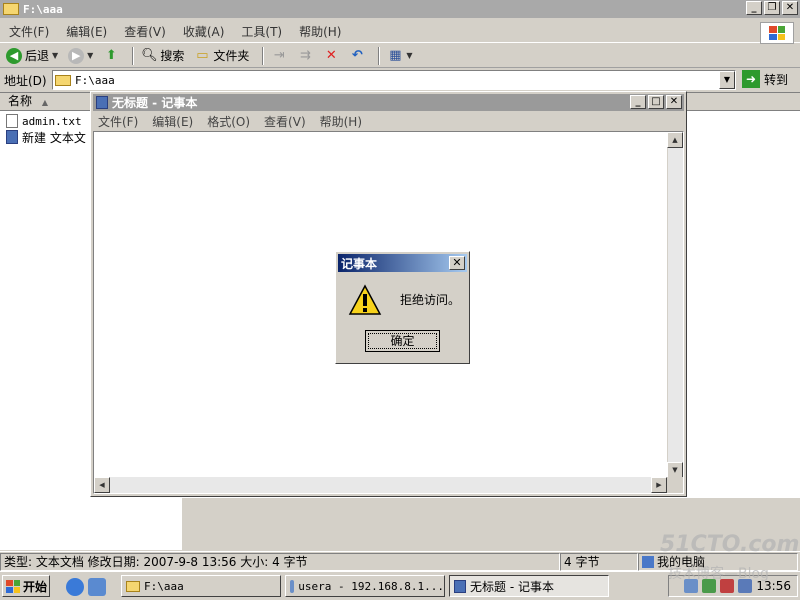 Image resolution: width=800 pixels, height=600 pixels. I want to click on notepad-file-icon, so click(12, 137).